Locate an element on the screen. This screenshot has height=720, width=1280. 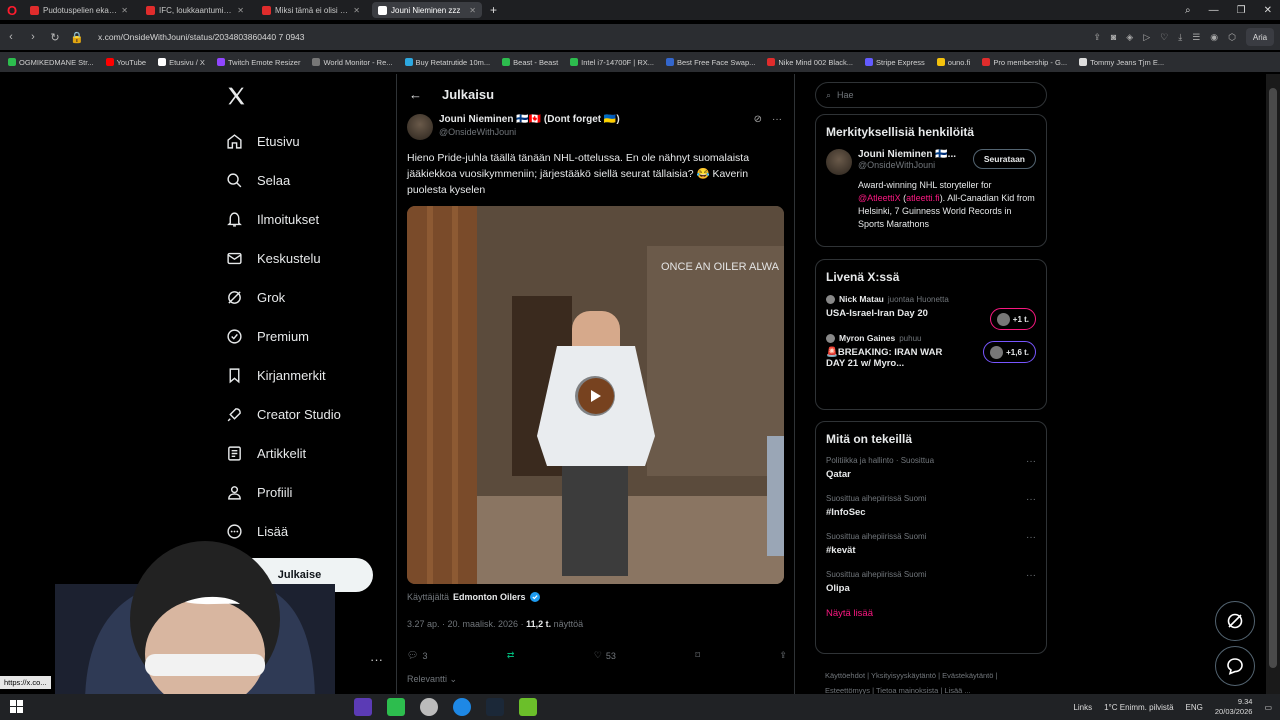
browser-tab: Jouni Nieminen zzz ✕ is located at coordinates (427, 10).